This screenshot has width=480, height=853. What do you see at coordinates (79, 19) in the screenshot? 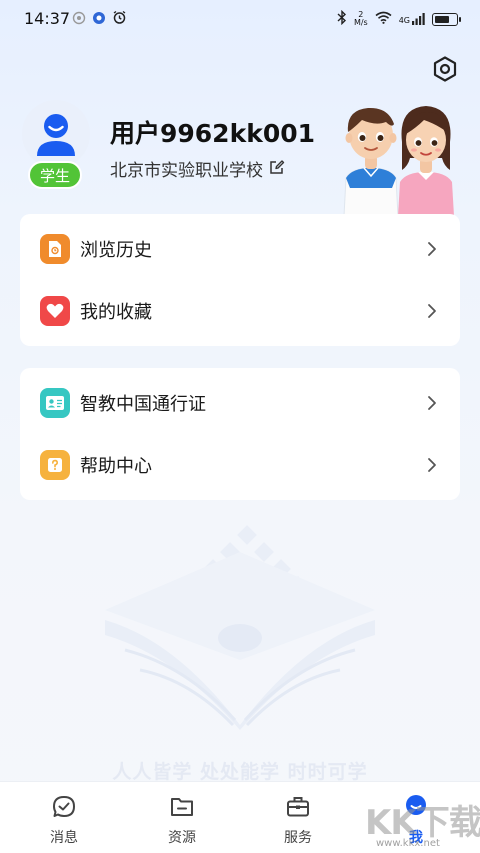
I see `app-notification-icon` at bounding box center [79, 19].